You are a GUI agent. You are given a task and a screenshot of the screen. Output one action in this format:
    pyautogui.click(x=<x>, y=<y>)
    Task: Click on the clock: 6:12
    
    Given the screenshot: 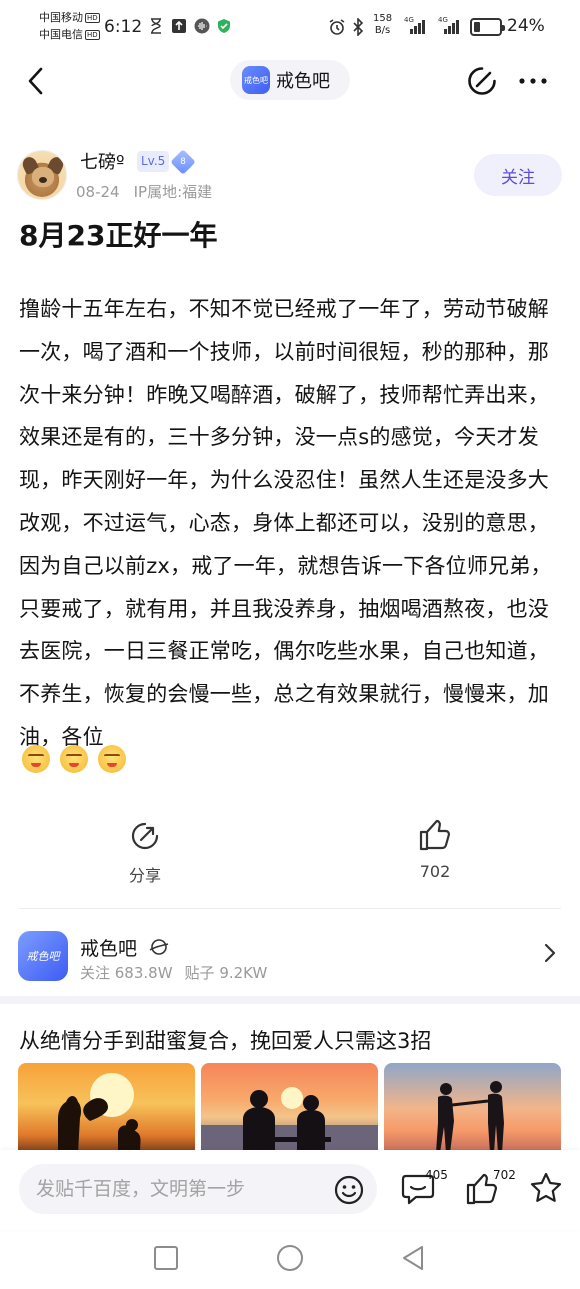 What is the action you would take?
    pyautogui.click(x=123, y=27)
    